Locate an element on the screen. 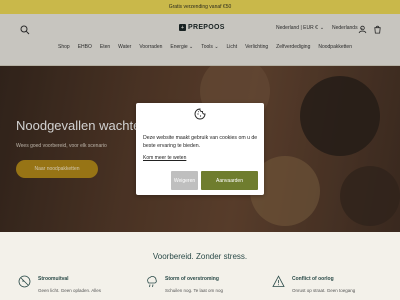 The width and height of the screenshot is (400, 300). feature-subtitle: Geen licht. Geen opladen. Alles is located at coordinates (70, 290).